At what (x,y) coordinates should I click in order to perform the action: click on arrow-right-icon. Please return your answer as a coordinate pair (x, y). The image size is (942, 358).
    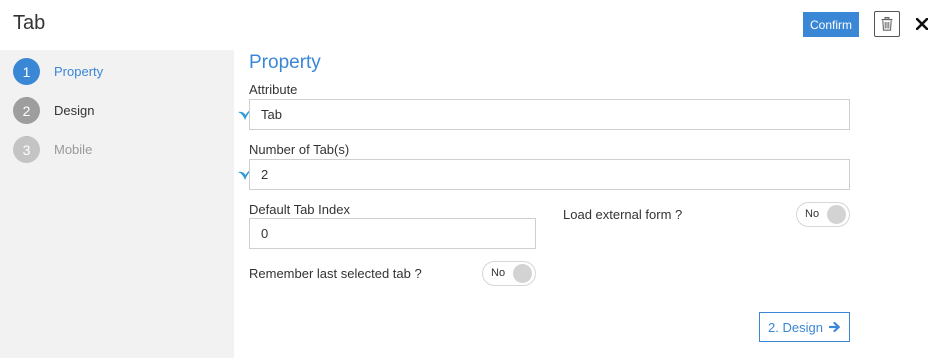
    Looking at the image, I should click on (834, 327).